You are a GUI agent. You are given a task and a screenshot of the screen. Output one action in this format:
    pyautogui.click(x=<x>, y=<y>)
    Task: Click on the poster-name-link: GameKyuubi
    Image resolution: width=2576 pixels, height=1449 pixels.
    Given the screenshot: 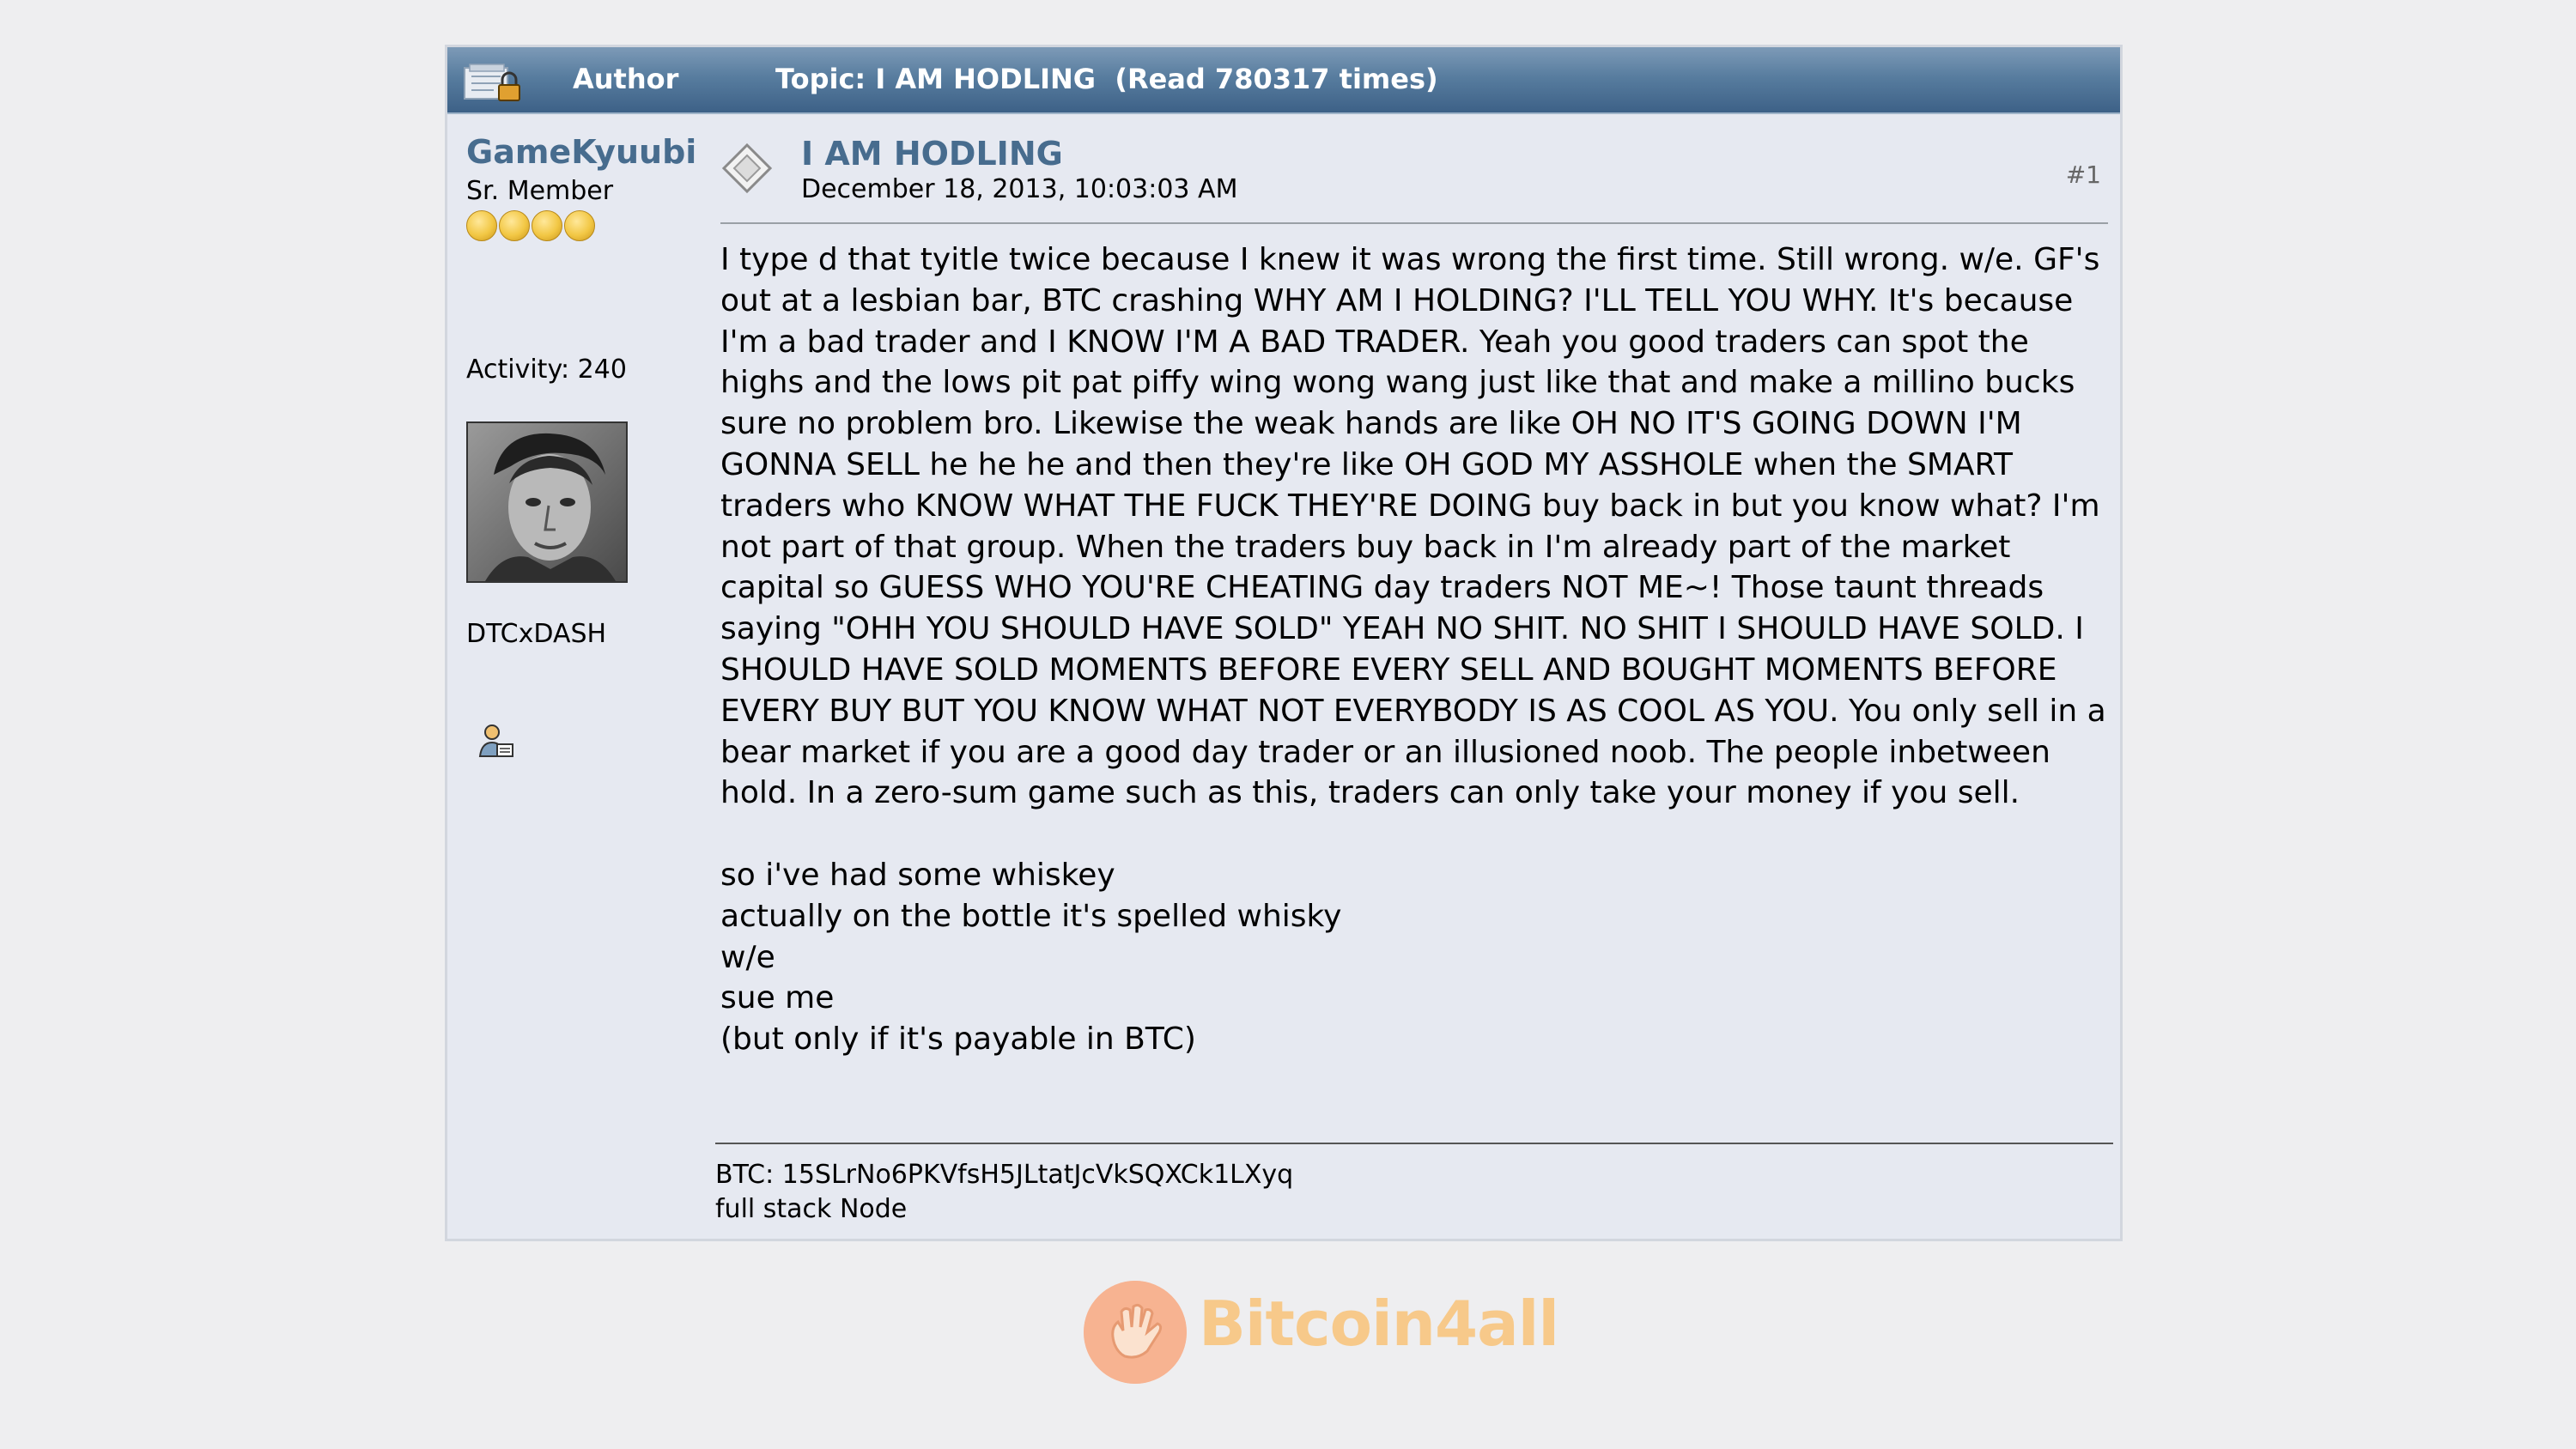 What is the action you would take?
    pyautogui.click(x=581, y=152)
    